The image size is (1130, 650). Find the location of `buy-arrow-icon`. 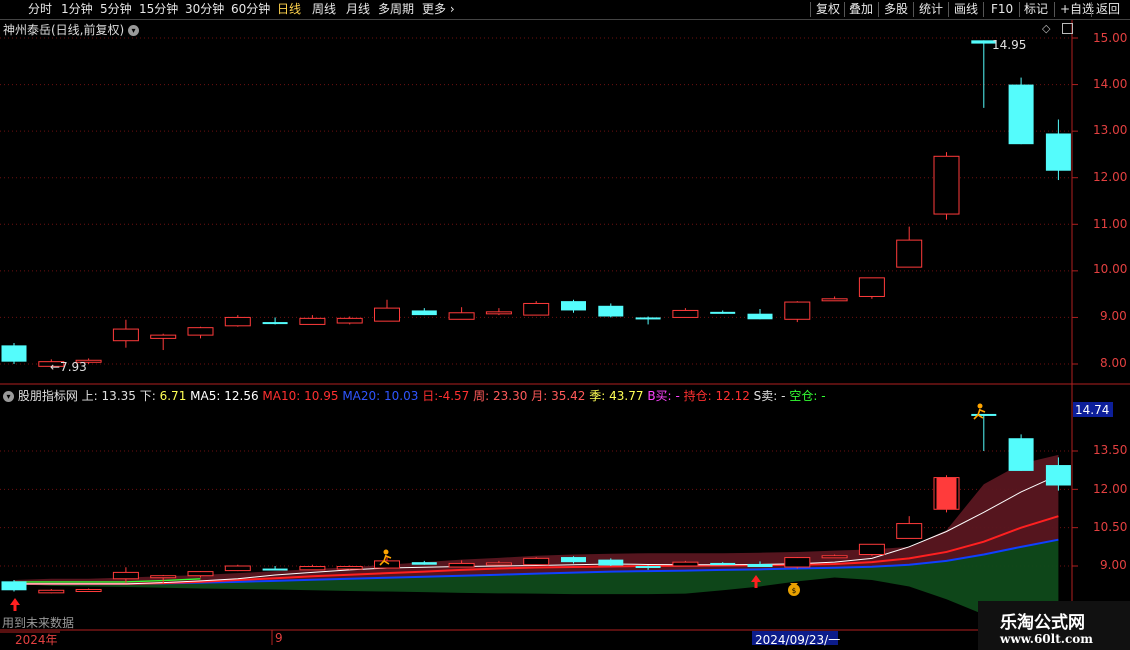

buy-arrow-icon is located at coordinates (15, 604).